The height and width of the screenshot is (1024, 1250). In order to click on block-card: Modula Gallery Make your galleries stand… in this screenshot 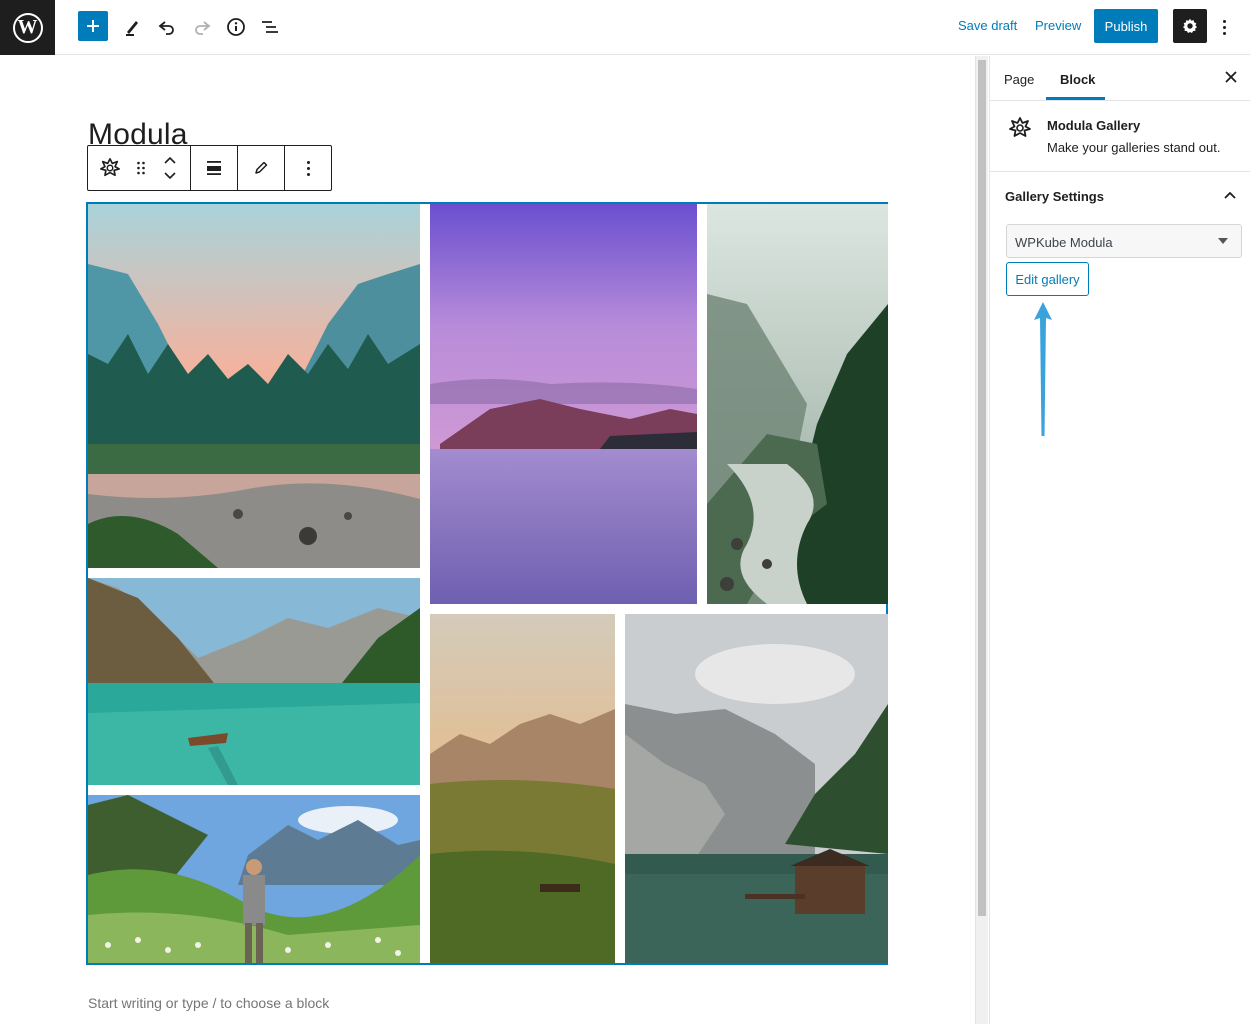, I will do `click(1120, 137)`.